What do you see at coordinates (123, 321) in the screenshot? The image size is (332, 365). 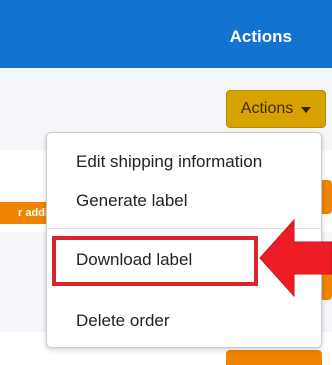 I see `menu-item-delete-order: Delete order` at bounding box center [123, 321].